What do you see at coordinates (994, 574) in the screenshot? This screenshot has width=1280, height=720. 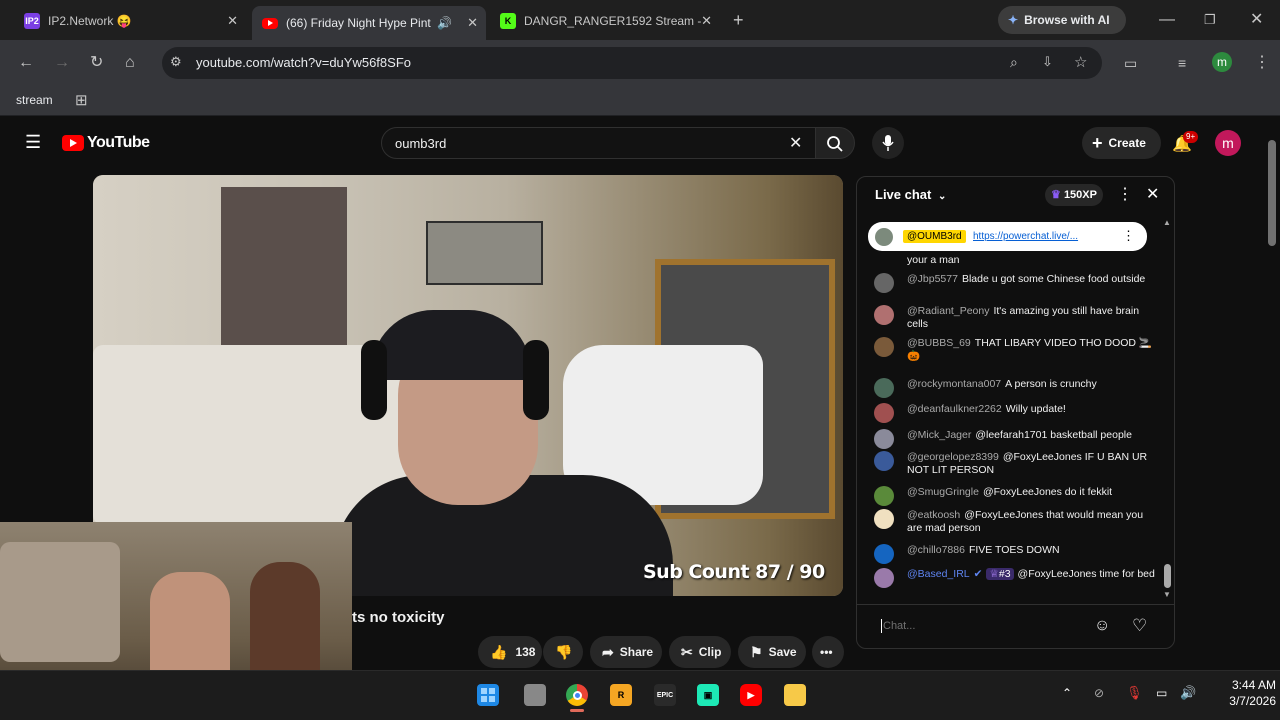 I see `crown-icon: ♕` at bounding box center [994, 574].